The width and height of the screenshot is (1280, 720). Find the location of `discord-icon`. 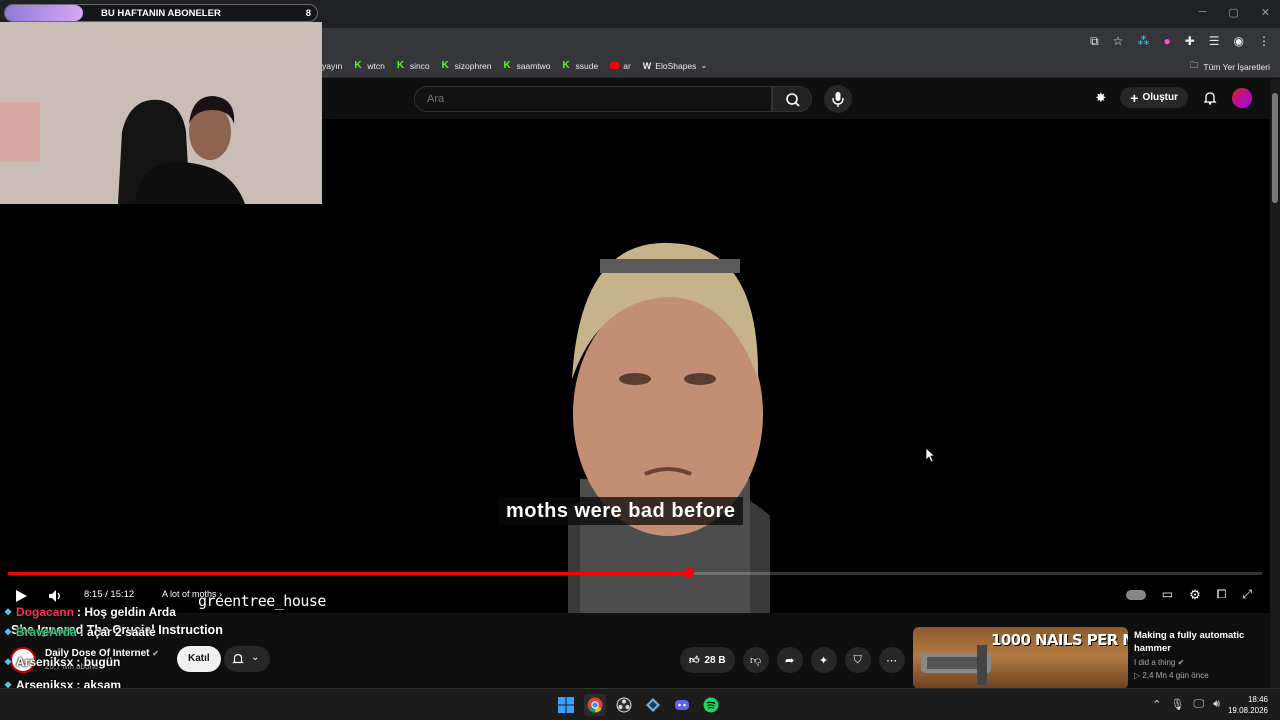

discord-icon is located at coordinates (682, 705).